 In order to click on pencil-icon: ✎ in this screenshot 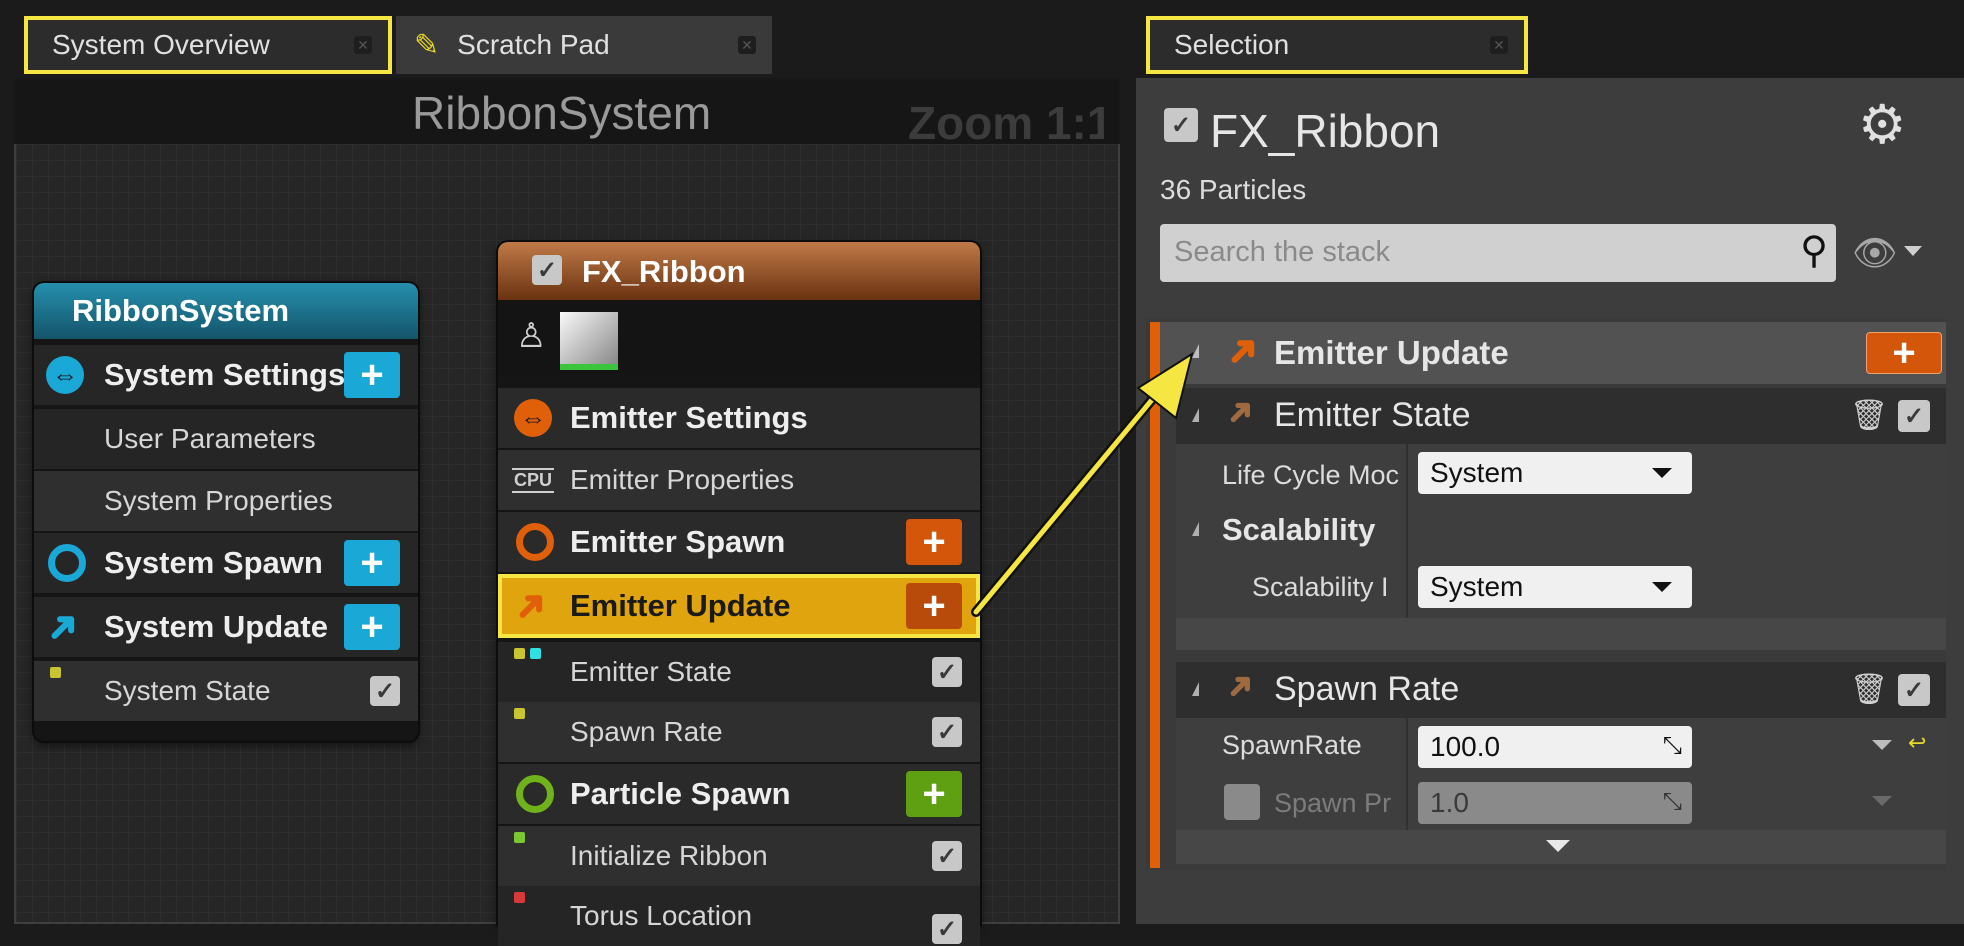, I will do `click(427, 45)`.